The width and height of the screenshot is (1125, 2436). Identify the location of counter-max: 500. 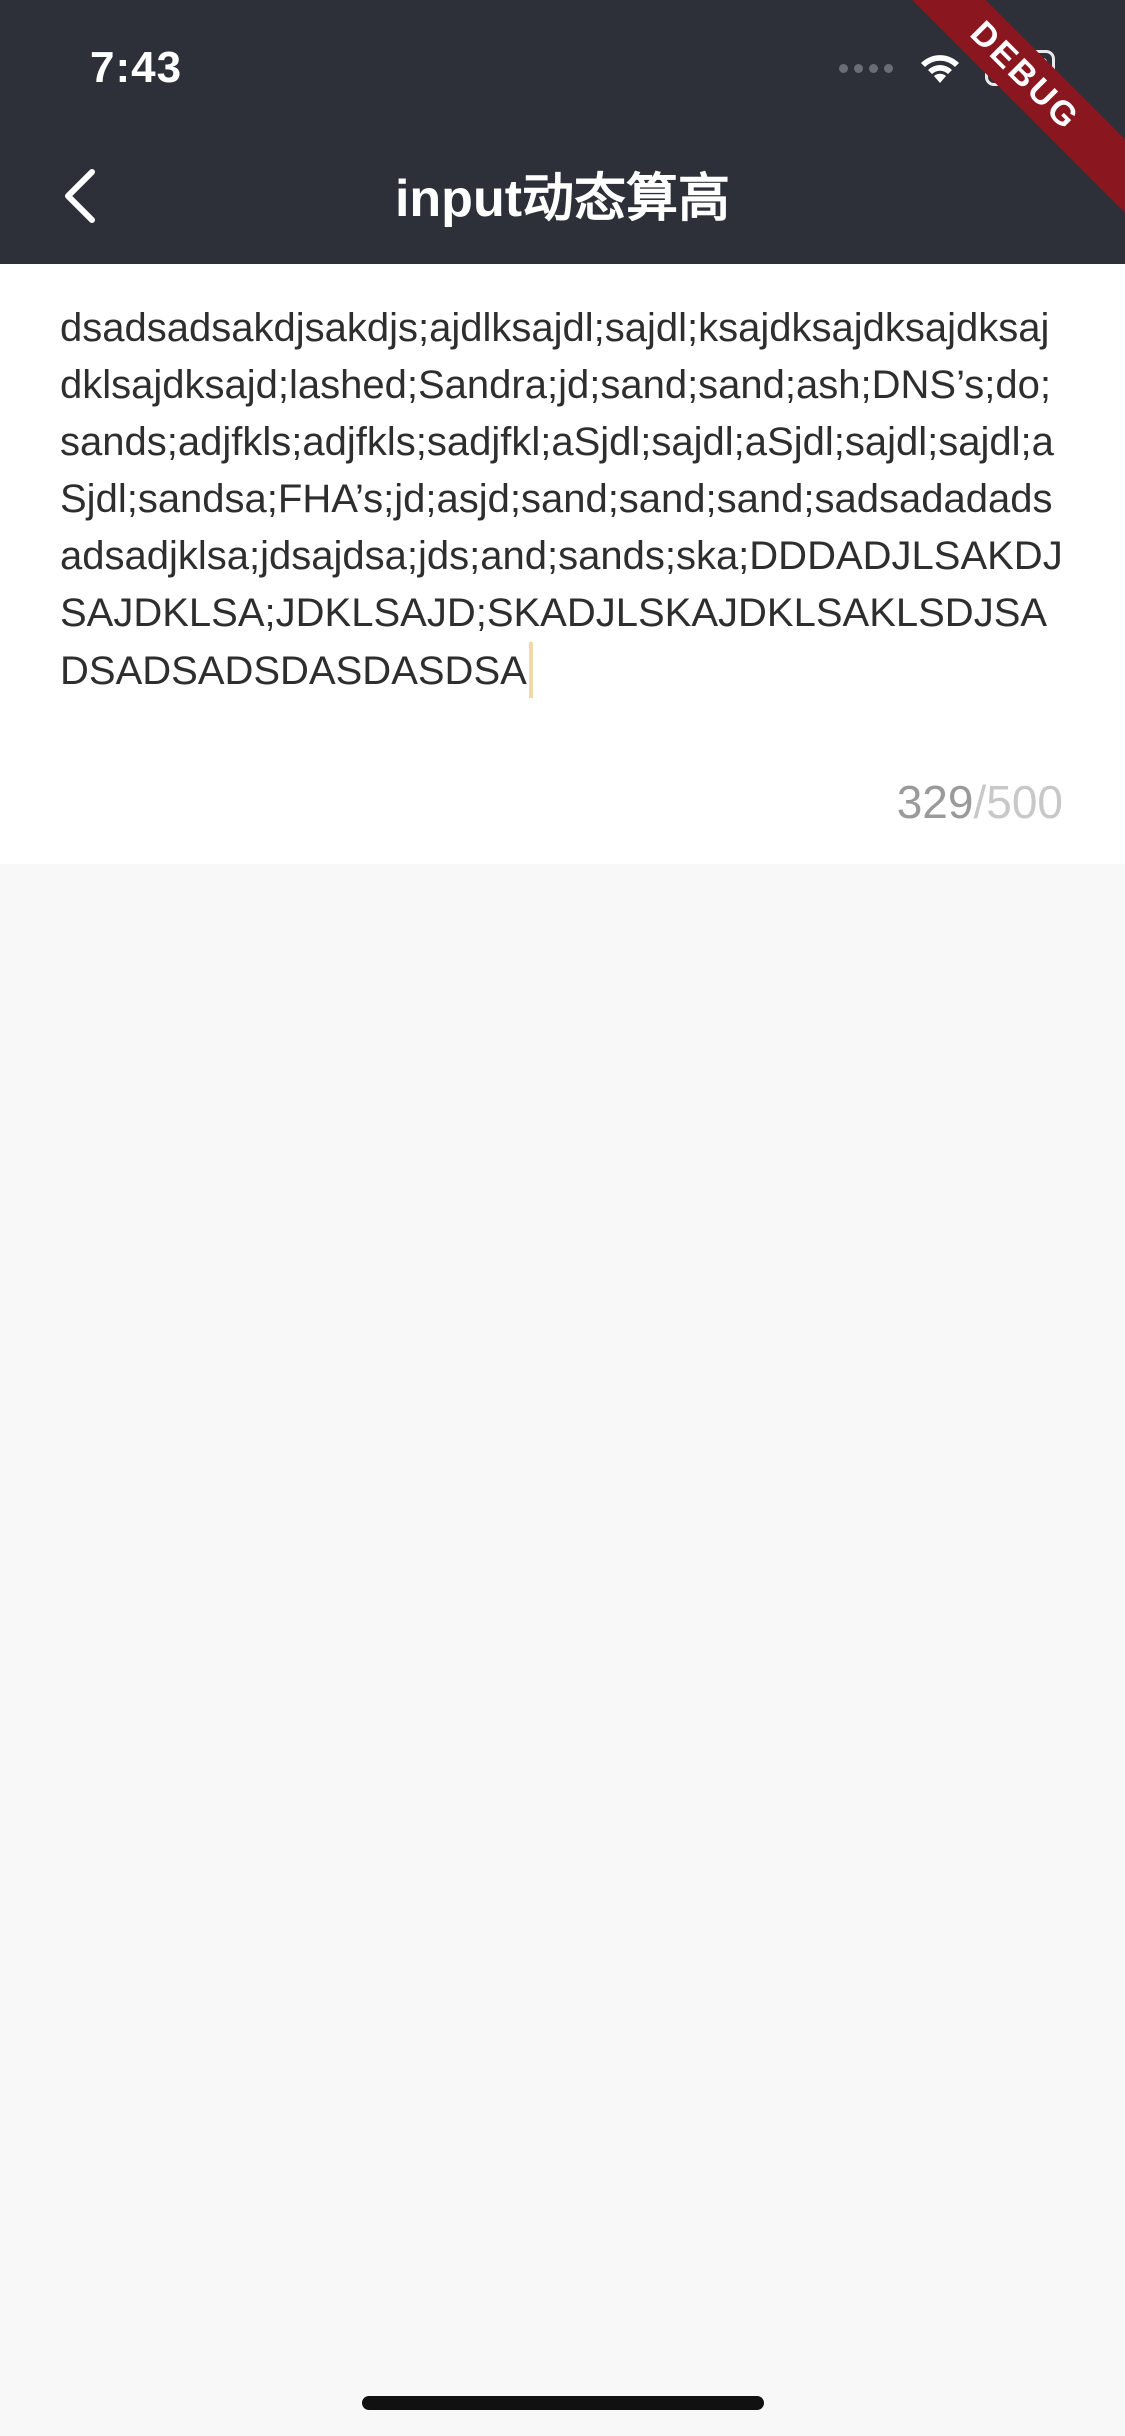
(1024, 802).